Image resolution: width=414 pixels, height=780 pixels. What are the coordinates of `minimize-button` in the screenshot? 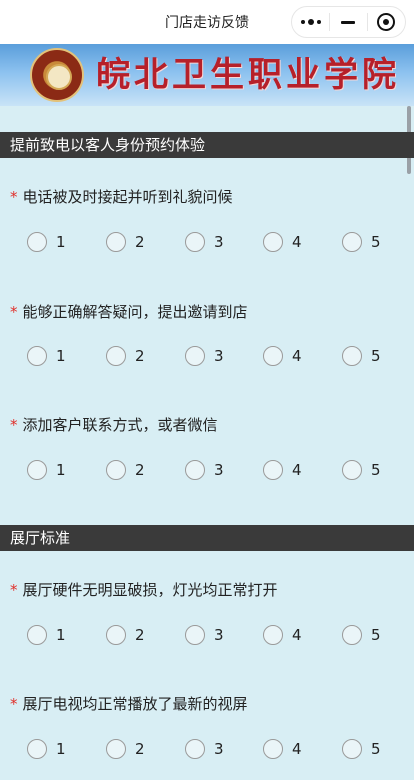 It's located at (348, 22).